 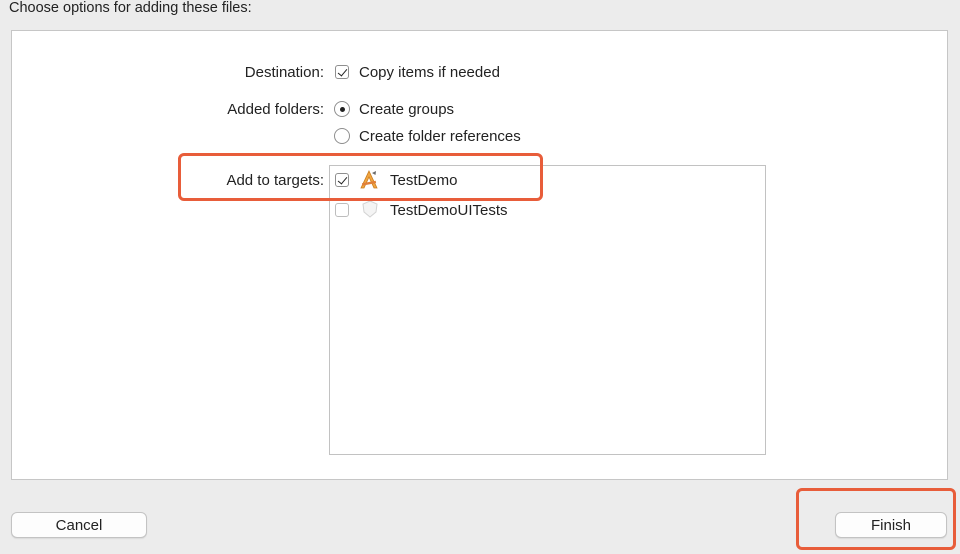 What do you see at coordinates (449, 210) in the screenshot?
I see `target-name-testdemouitests: TestDemoUITests` at bounding box center [449, 210].